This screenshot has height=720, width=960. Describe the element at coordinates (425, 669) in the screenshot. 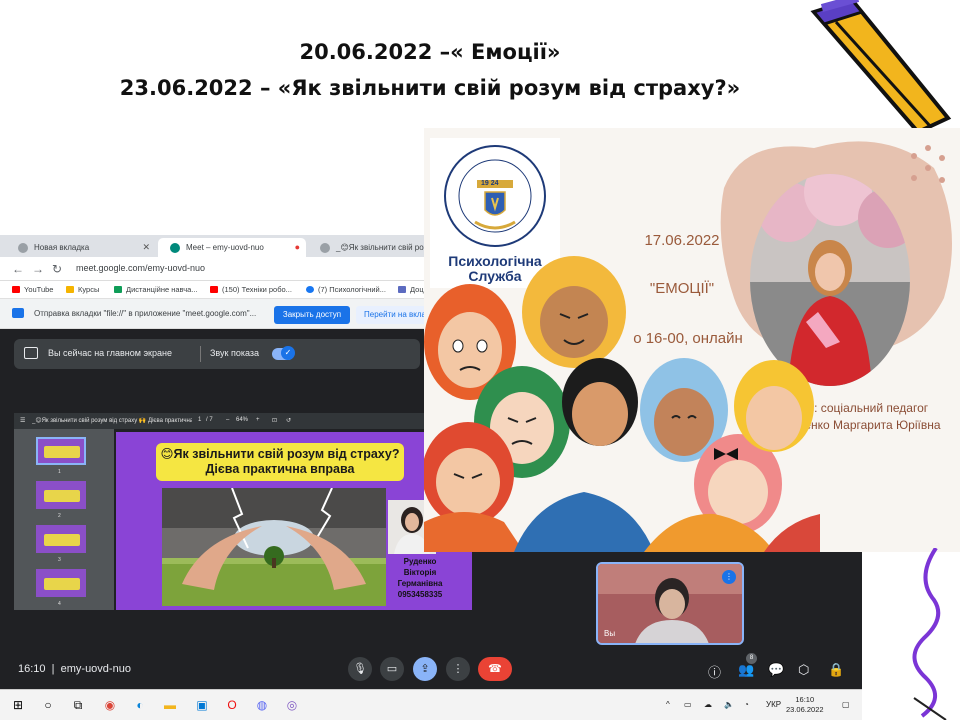

I see `present-button: ⇪` at that location.